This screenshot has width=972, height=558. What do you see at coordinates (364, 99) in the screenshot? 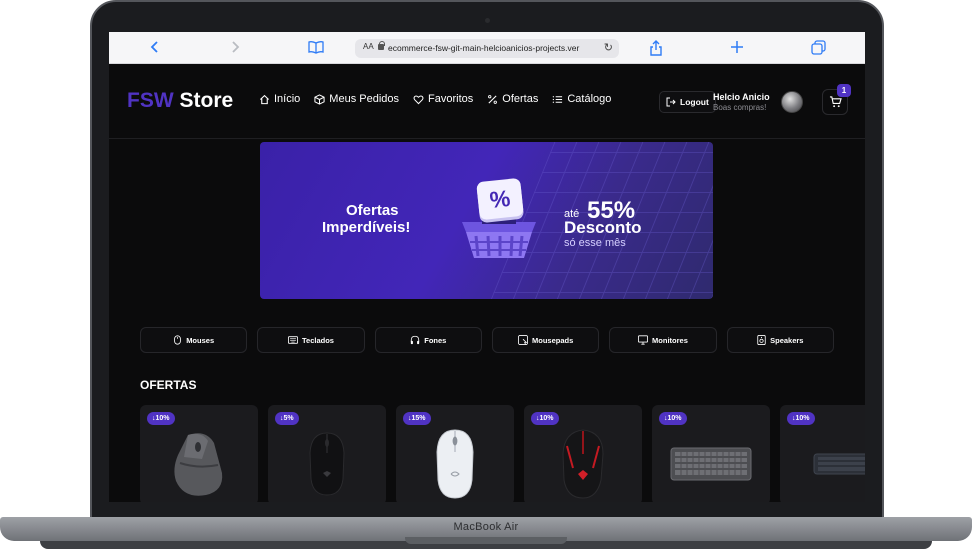
I see `nav-label: Meus Pedidos` at bounding box center [364, 99].